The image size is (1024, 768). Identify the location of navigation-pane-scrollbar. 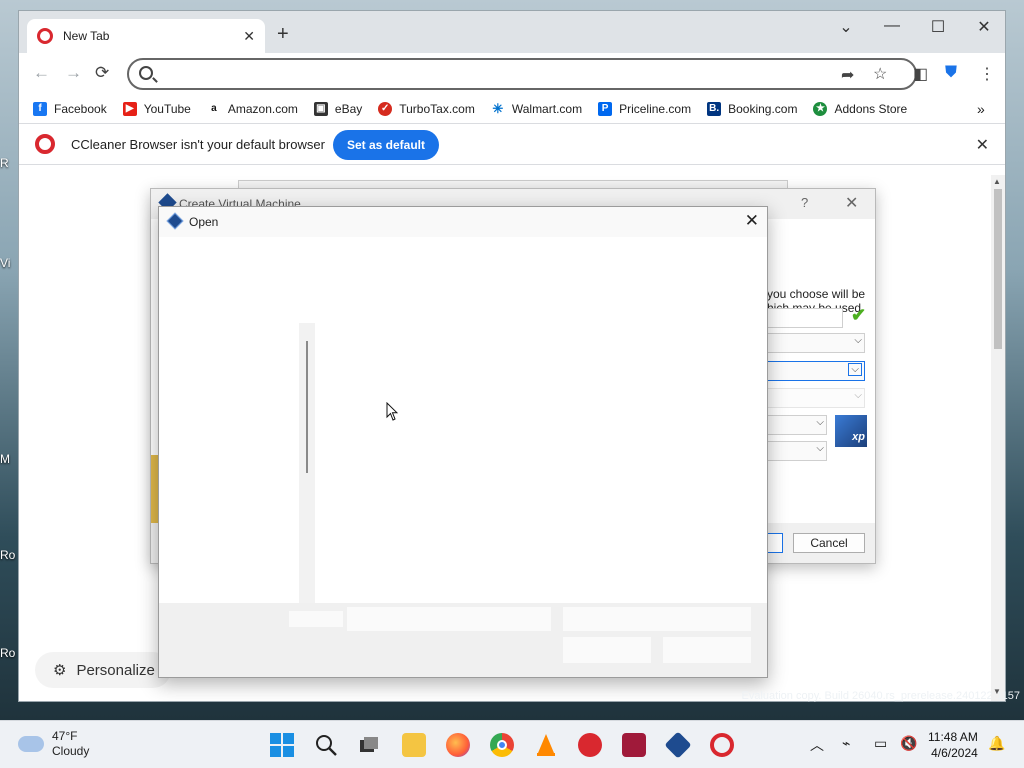
(307, 407).